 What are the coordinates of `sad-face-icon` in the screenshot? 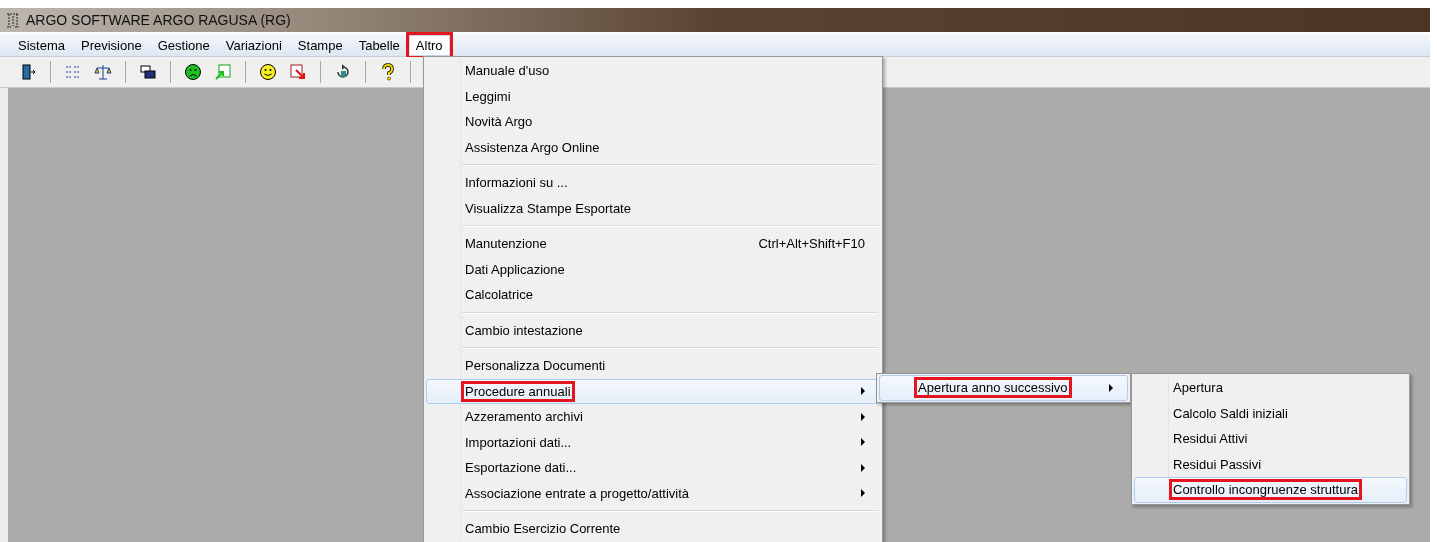 It's located at (193, 72).